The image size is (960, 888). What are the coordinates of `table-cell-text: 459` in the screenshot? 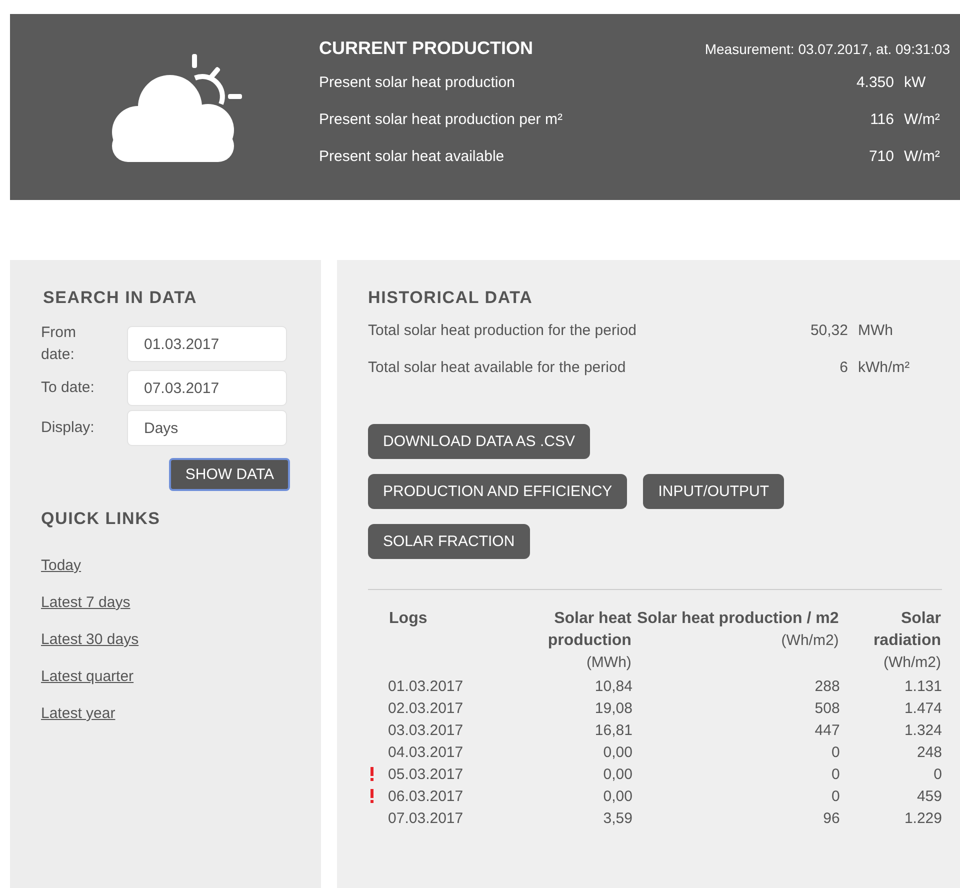 It's located at (929, 796).